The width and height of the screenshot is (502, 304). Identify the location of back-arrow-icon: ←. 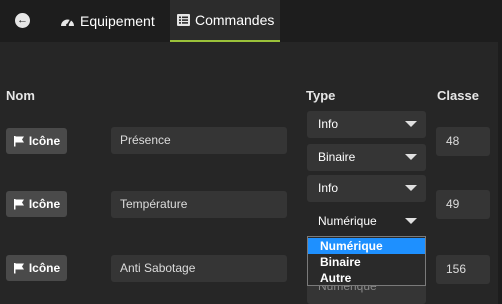
(22, 20).